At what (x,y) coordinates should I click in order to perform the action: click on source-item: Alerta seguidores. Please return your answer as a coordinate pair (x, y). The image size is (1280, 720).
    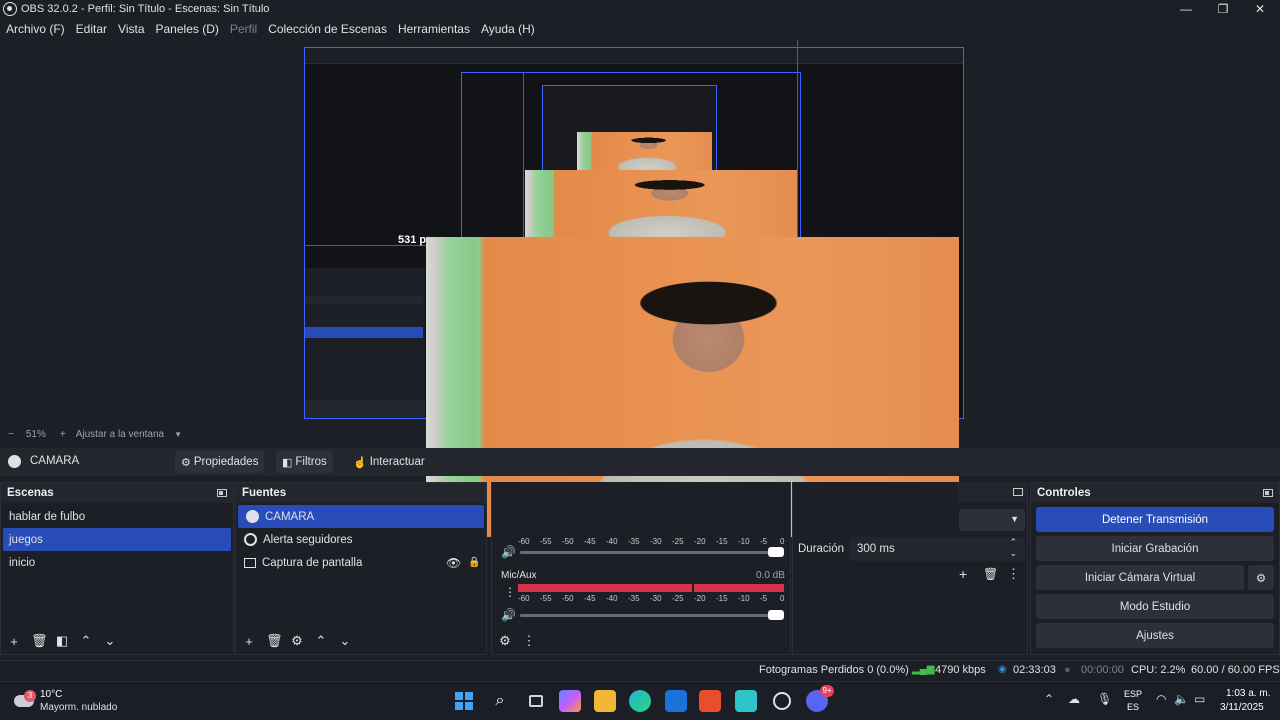
    Looking at the image, I should click on (361, 539).